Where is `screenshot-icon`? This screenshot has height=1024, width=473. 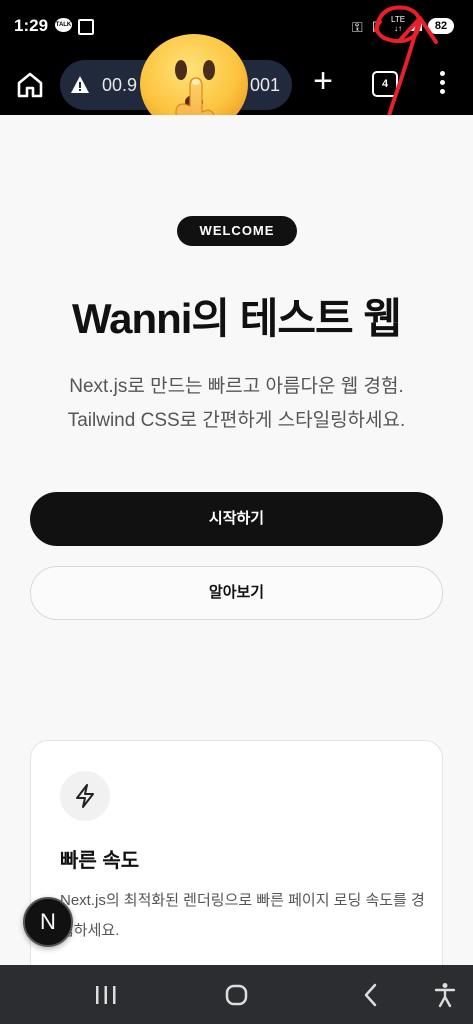
screenshot-icon is located at coordinates (86, 27).